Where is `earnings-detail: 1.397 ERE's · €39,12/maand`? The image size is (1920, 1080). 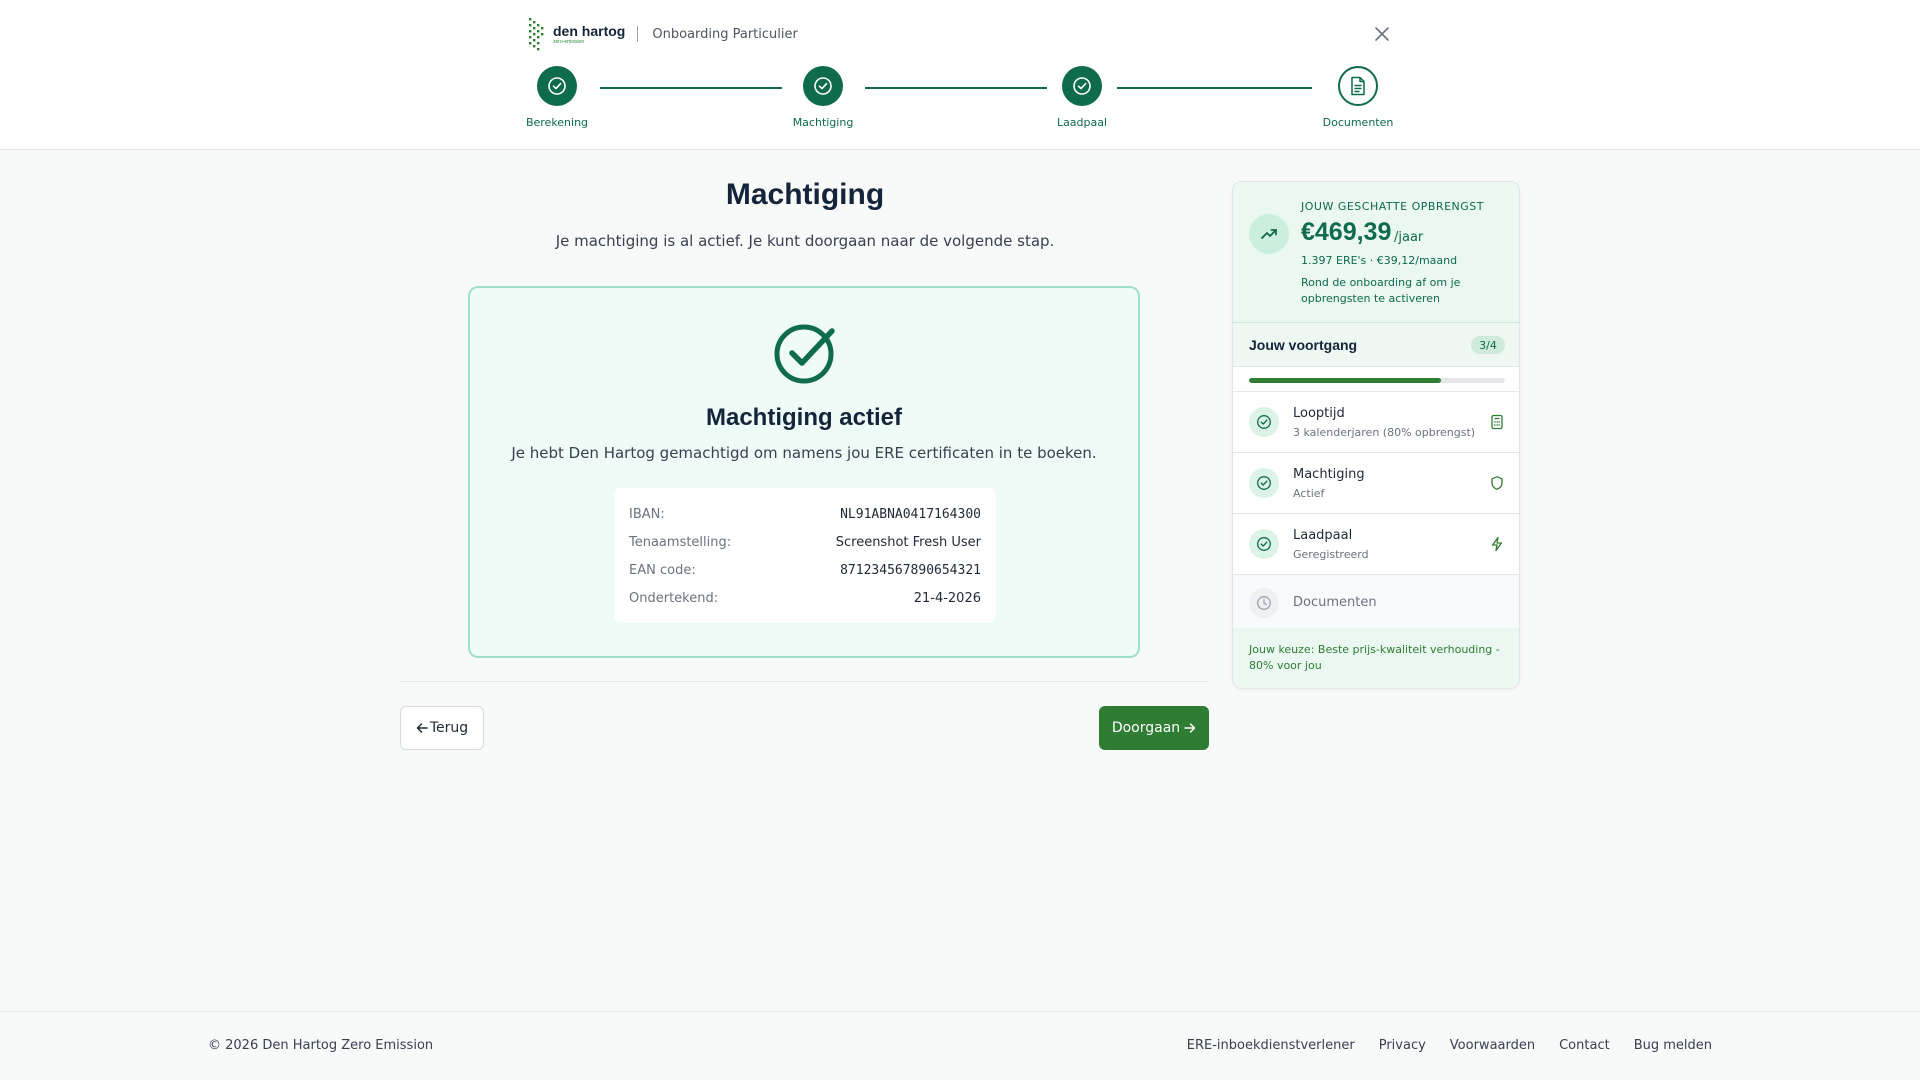
earnings-detail: 1.397 ERE's · €39,12/maand is located at coordinates (1379, 260).